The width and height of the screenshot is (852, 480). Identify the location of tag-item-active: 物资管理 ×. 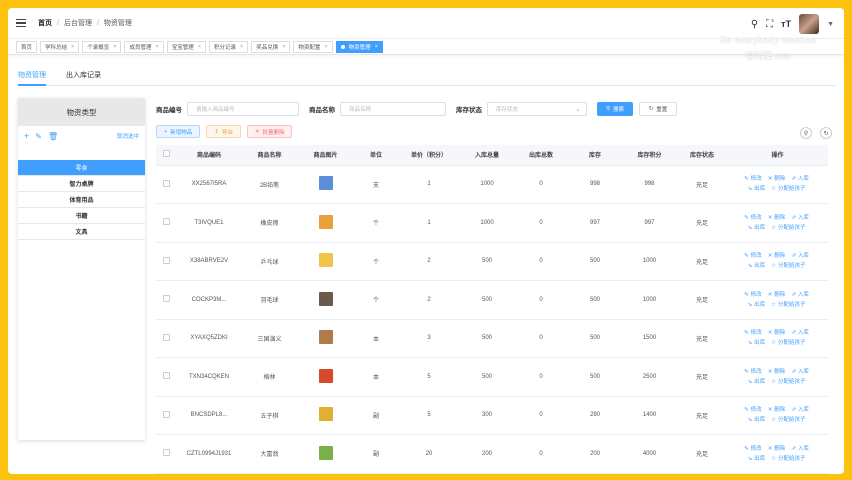
(359, 46).